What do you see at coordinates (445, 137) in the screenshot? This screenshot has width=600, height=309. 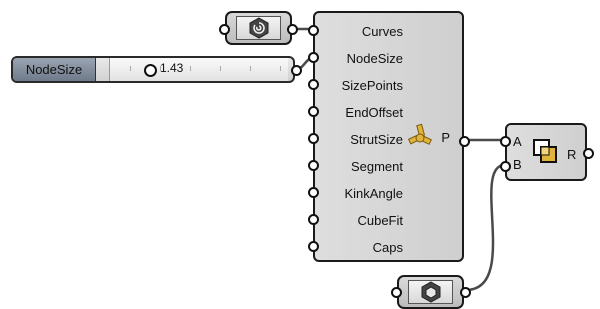 I see `output-p: P` at bounding box center [445, 137].